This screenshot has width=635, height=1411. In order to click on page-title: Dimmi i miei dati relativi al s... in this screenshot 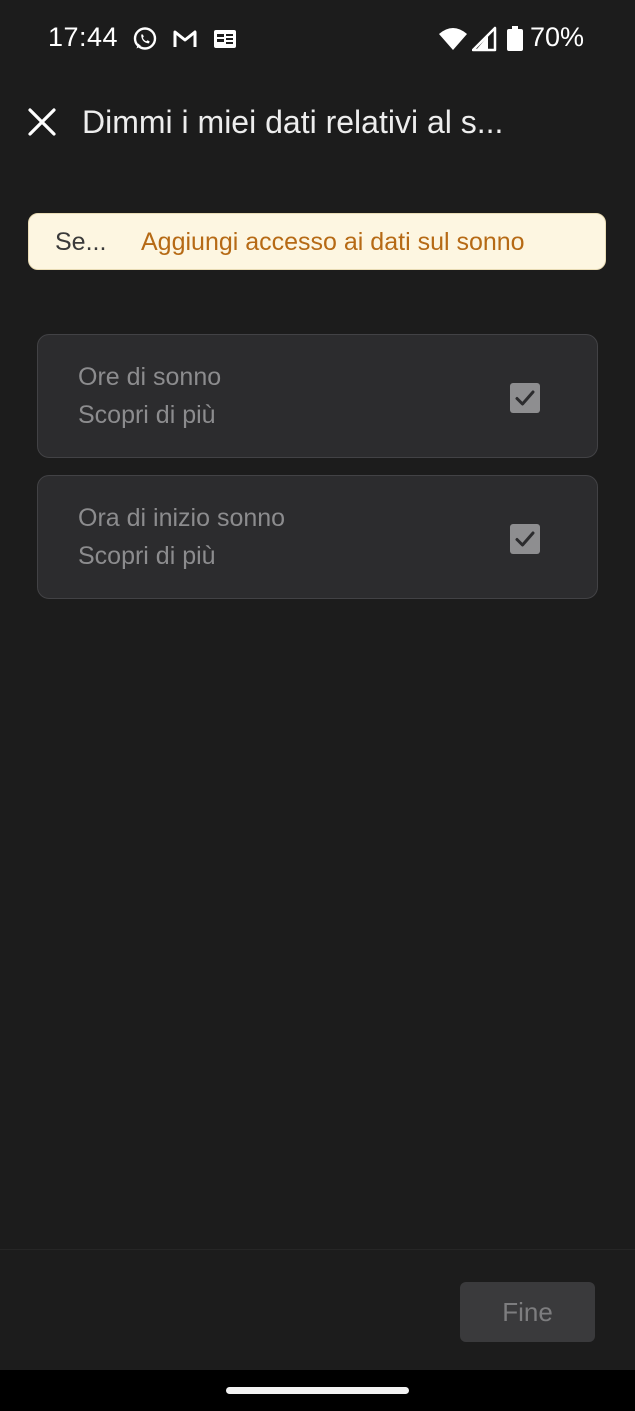, I will do `click(293, 122)`.